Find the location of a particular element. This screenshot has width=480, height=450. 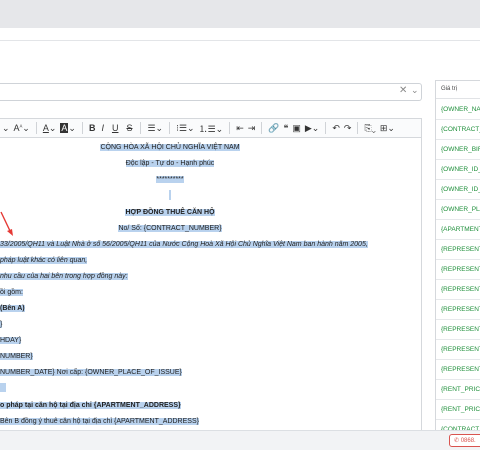

doc-line-13: NUMBER} is located at coordinates (16, 356).